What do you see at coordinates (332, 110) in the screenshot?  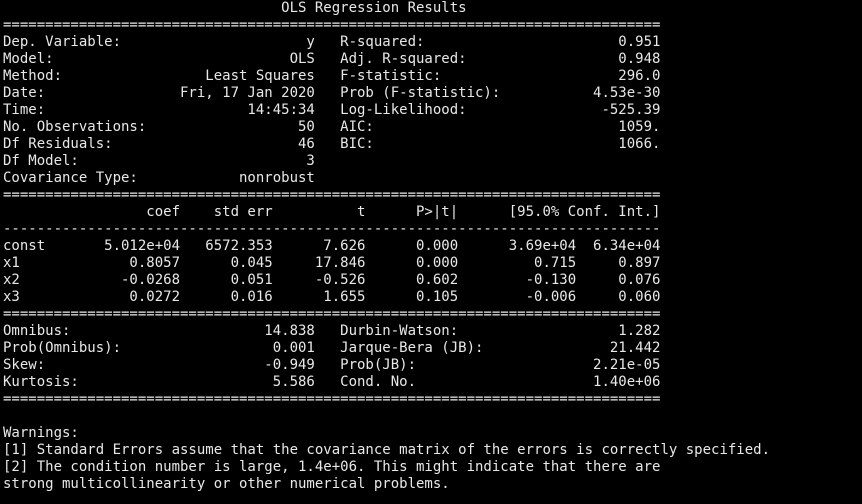 I see `summary-row-time: Time: 14:45:34 Log-Likelihood: -525.39` at bounding box center [332, 110].